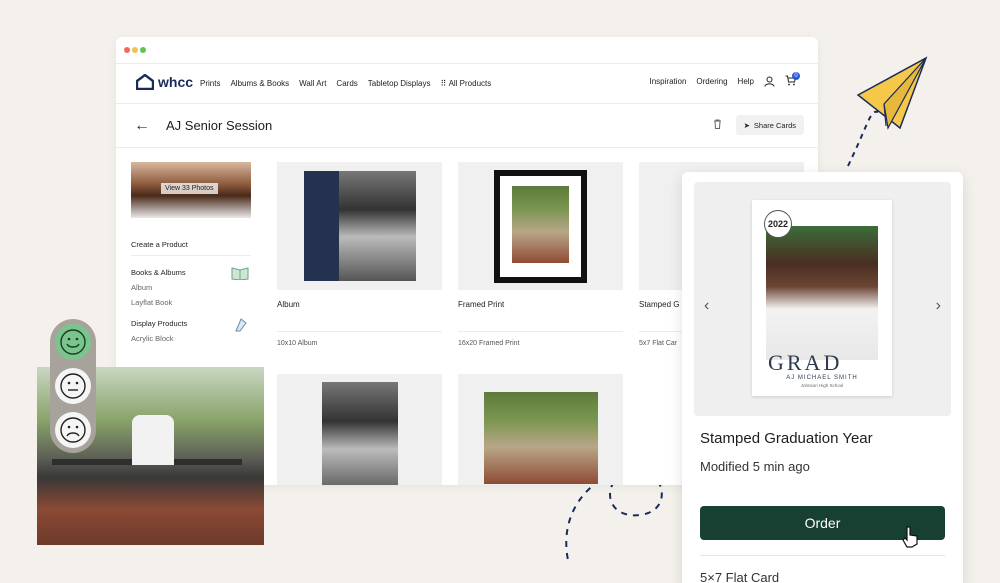  I want to click on framed-photo, so click(540, 224).